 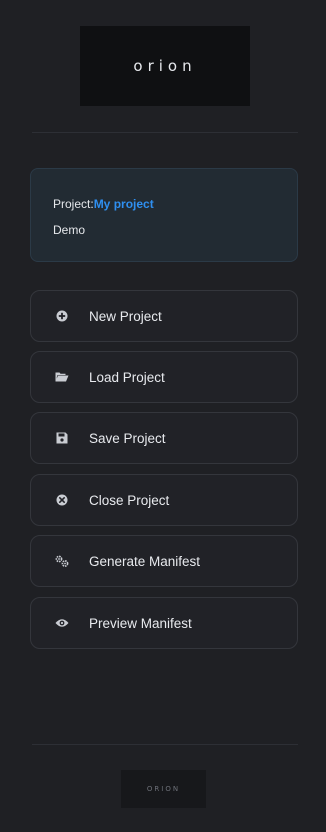 I want to click on generate-manifest-label: Generate Manifest, so click(x=145, y=561).